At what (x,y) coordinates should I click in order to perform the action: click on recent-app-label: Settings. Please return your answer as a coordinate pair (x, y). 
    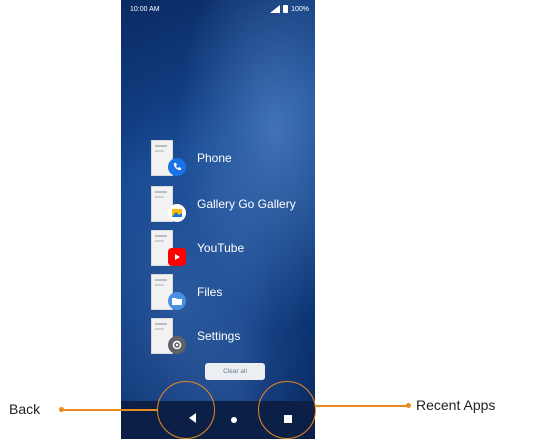
    Looking at the image, I should click on (219, 336).